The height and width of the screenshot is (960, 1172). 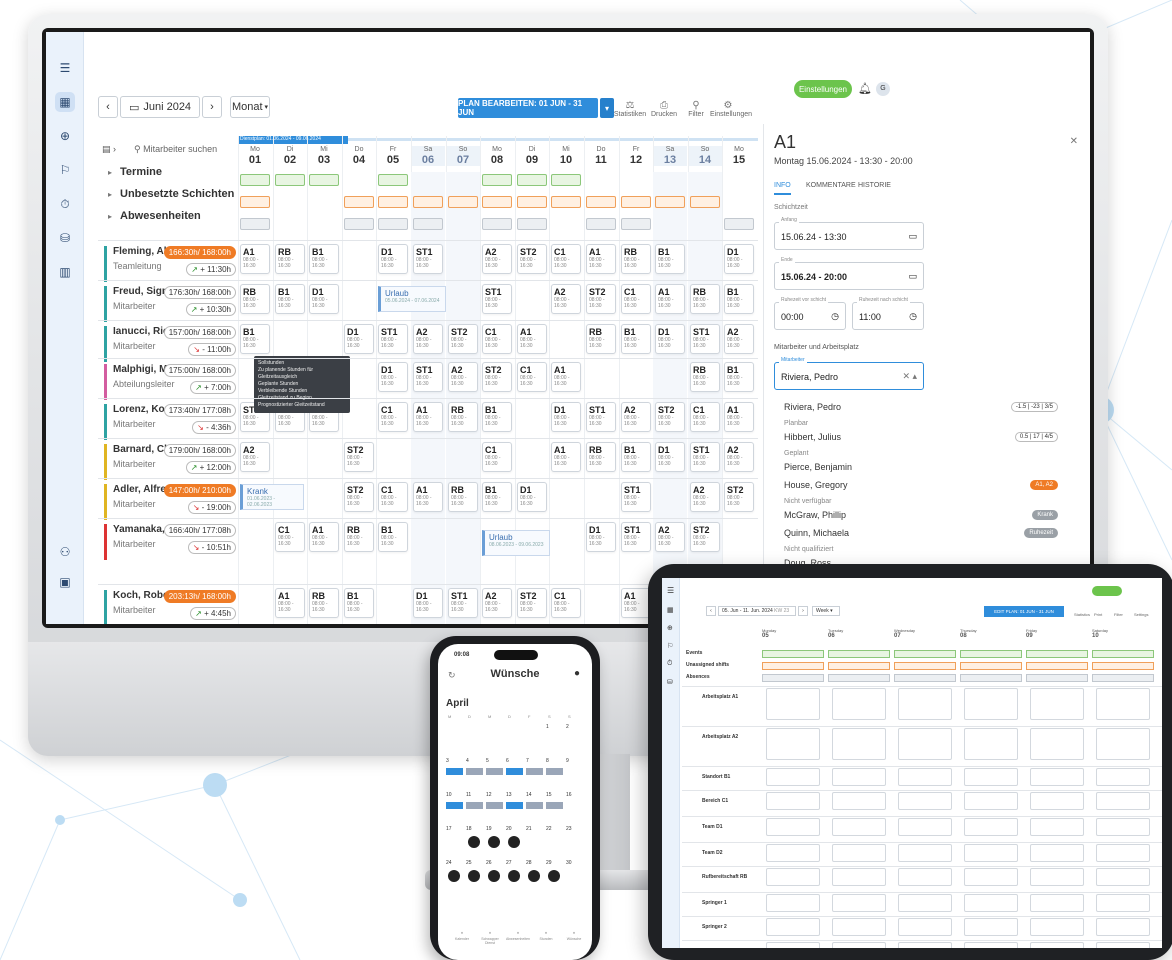 I want to click on tablet-tool: Settings, so click(x=1141, y=614).